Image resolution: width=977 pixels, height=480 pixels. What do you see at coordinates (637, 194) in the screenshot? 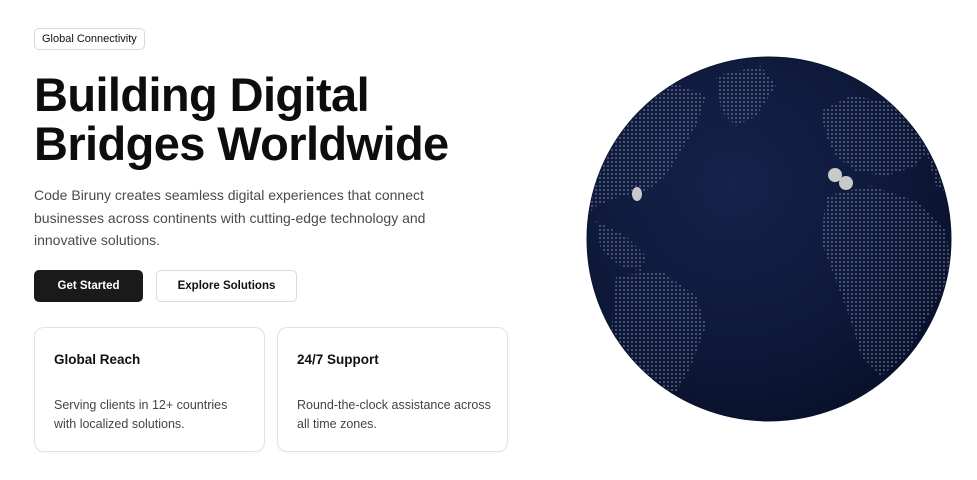
I see `marker-americas` at bounding box center [637, 194].